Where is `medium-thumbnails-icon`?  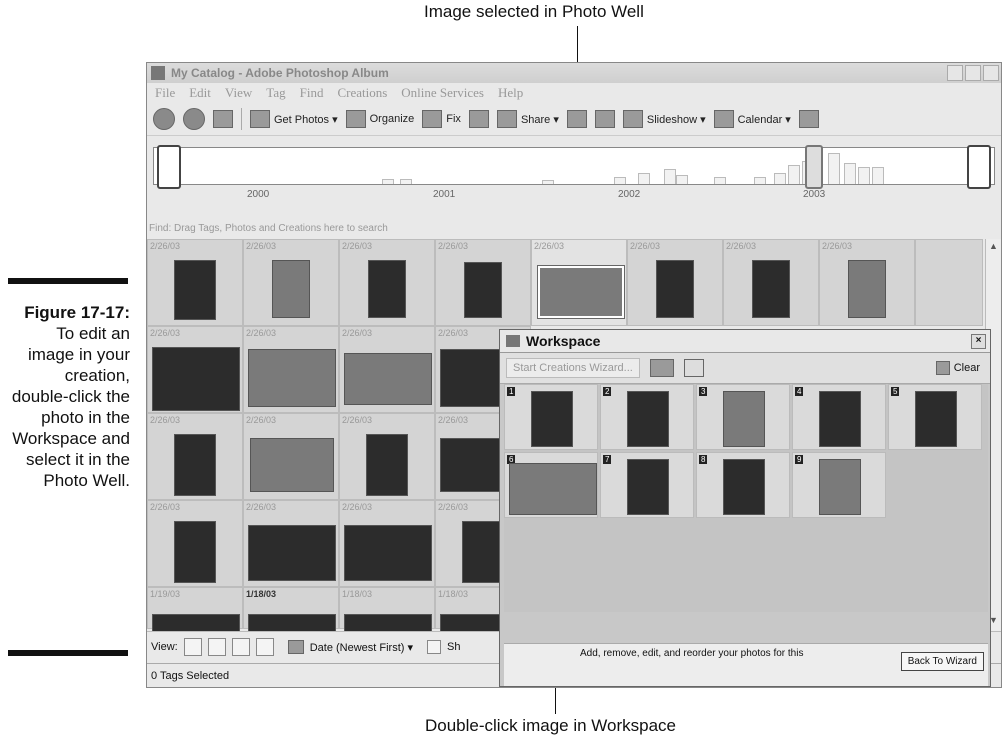 medium-thumbnails-icon is located at coordinates (216, 647).